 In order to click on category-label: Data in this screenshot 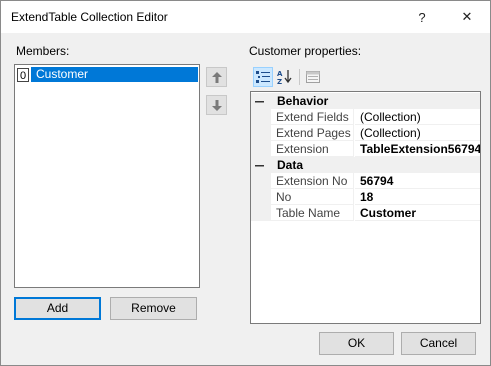, I will do `click(290, 165)`.